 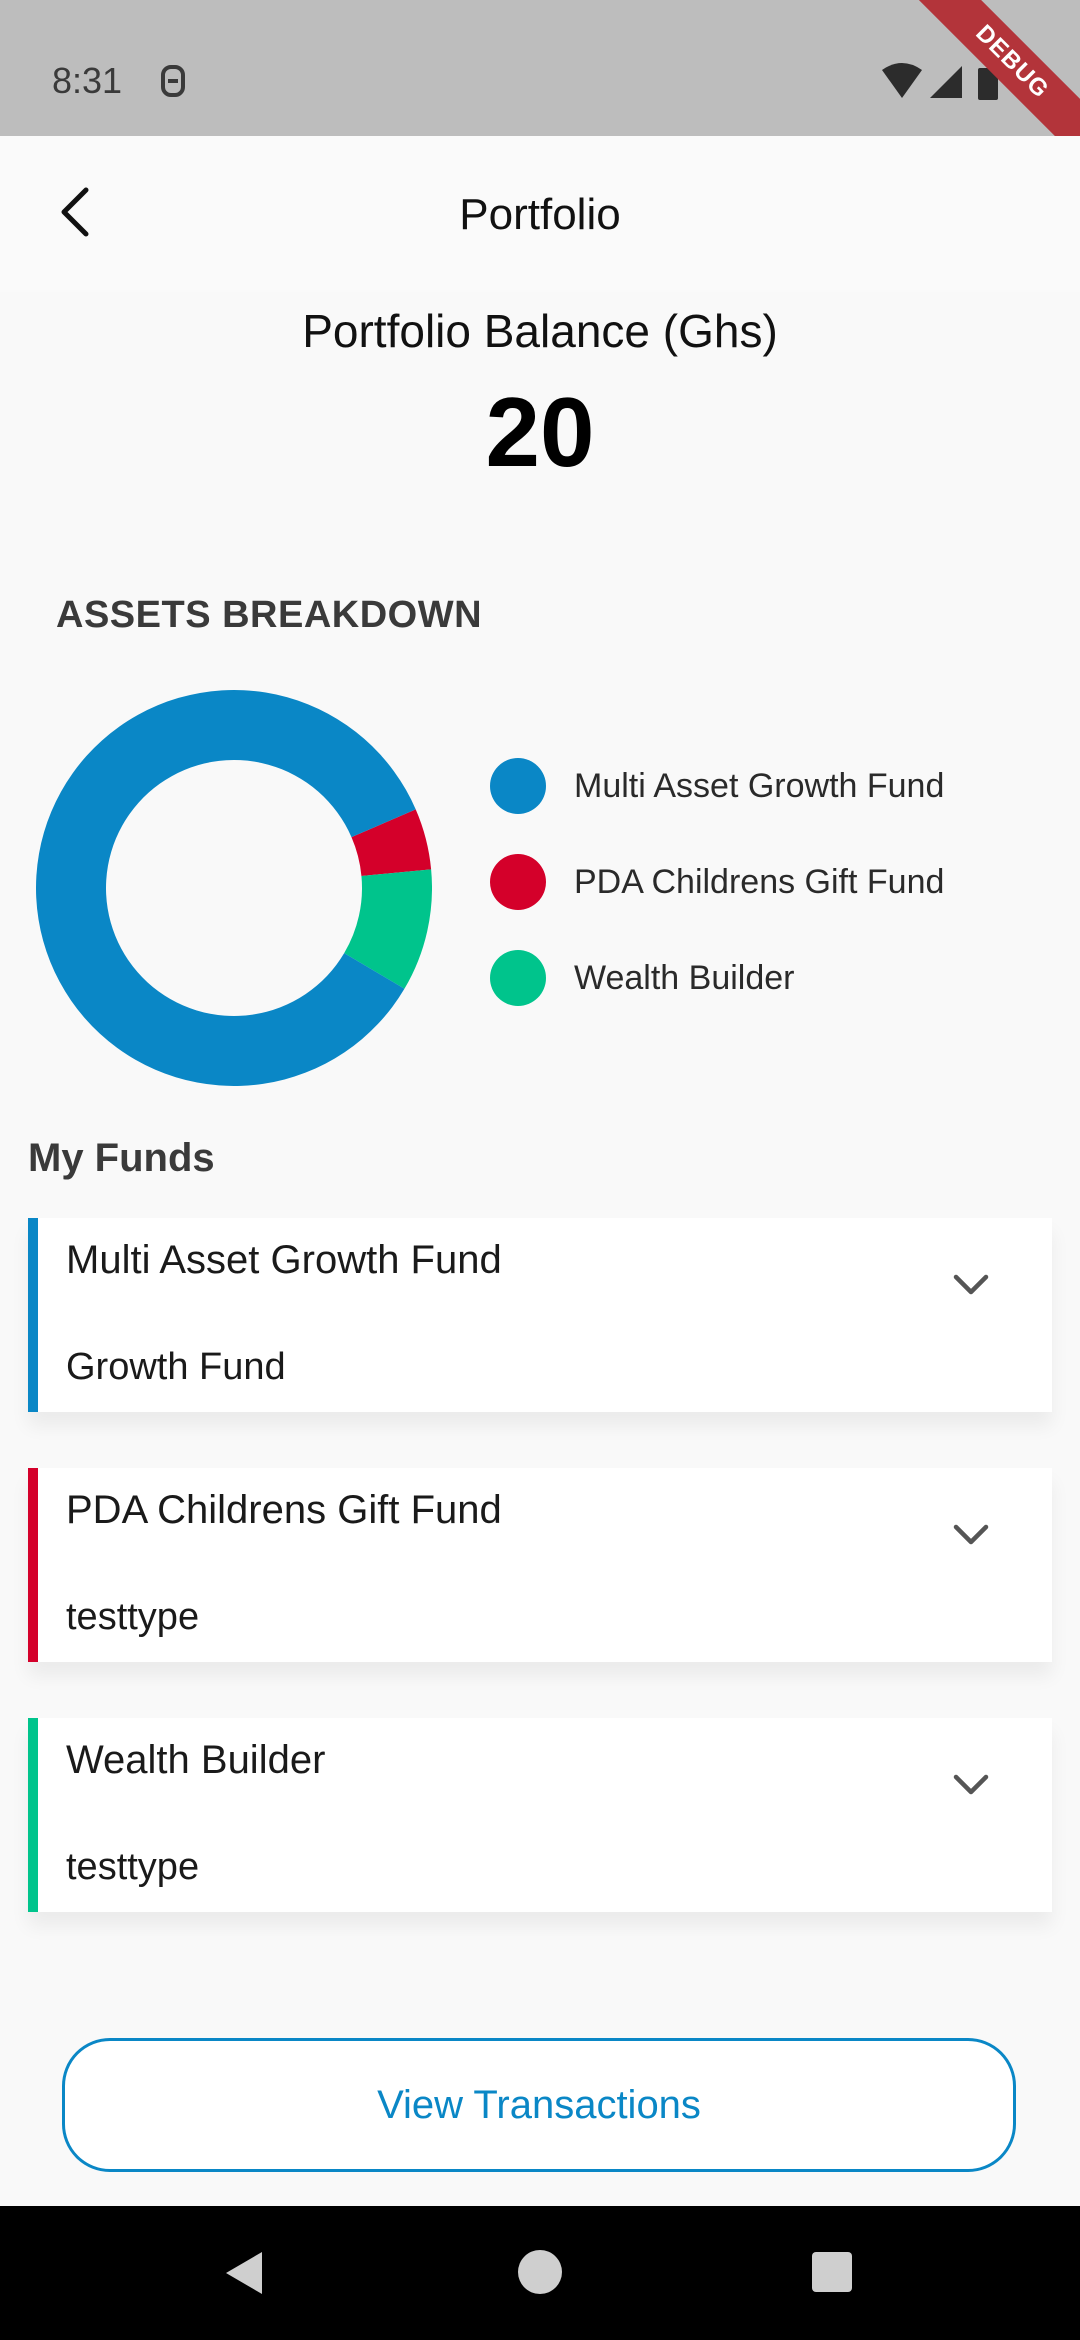 What do you see at coordinates (832, 2272) in the screenshot?
I see `nav-recents-icon` at bounding box center [832, 2272].